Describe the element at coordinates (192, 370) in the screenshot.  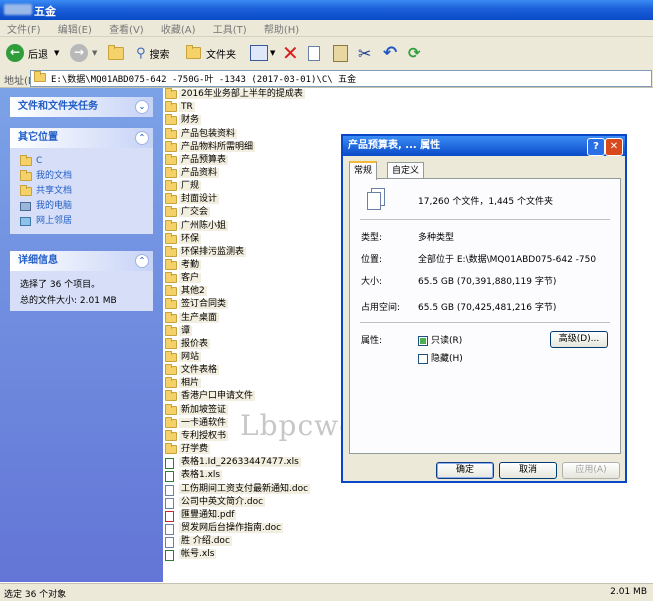
I see `file-item: 文件表格` at that location.